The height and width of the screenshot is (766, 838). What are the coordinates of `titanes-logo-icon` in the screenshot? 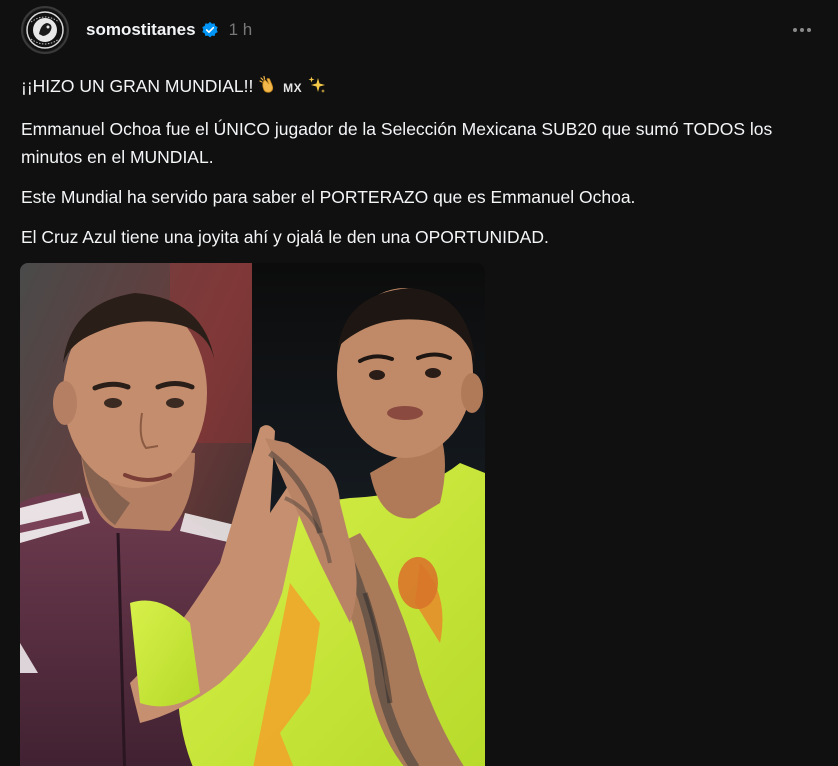 It's located at (45, 30).